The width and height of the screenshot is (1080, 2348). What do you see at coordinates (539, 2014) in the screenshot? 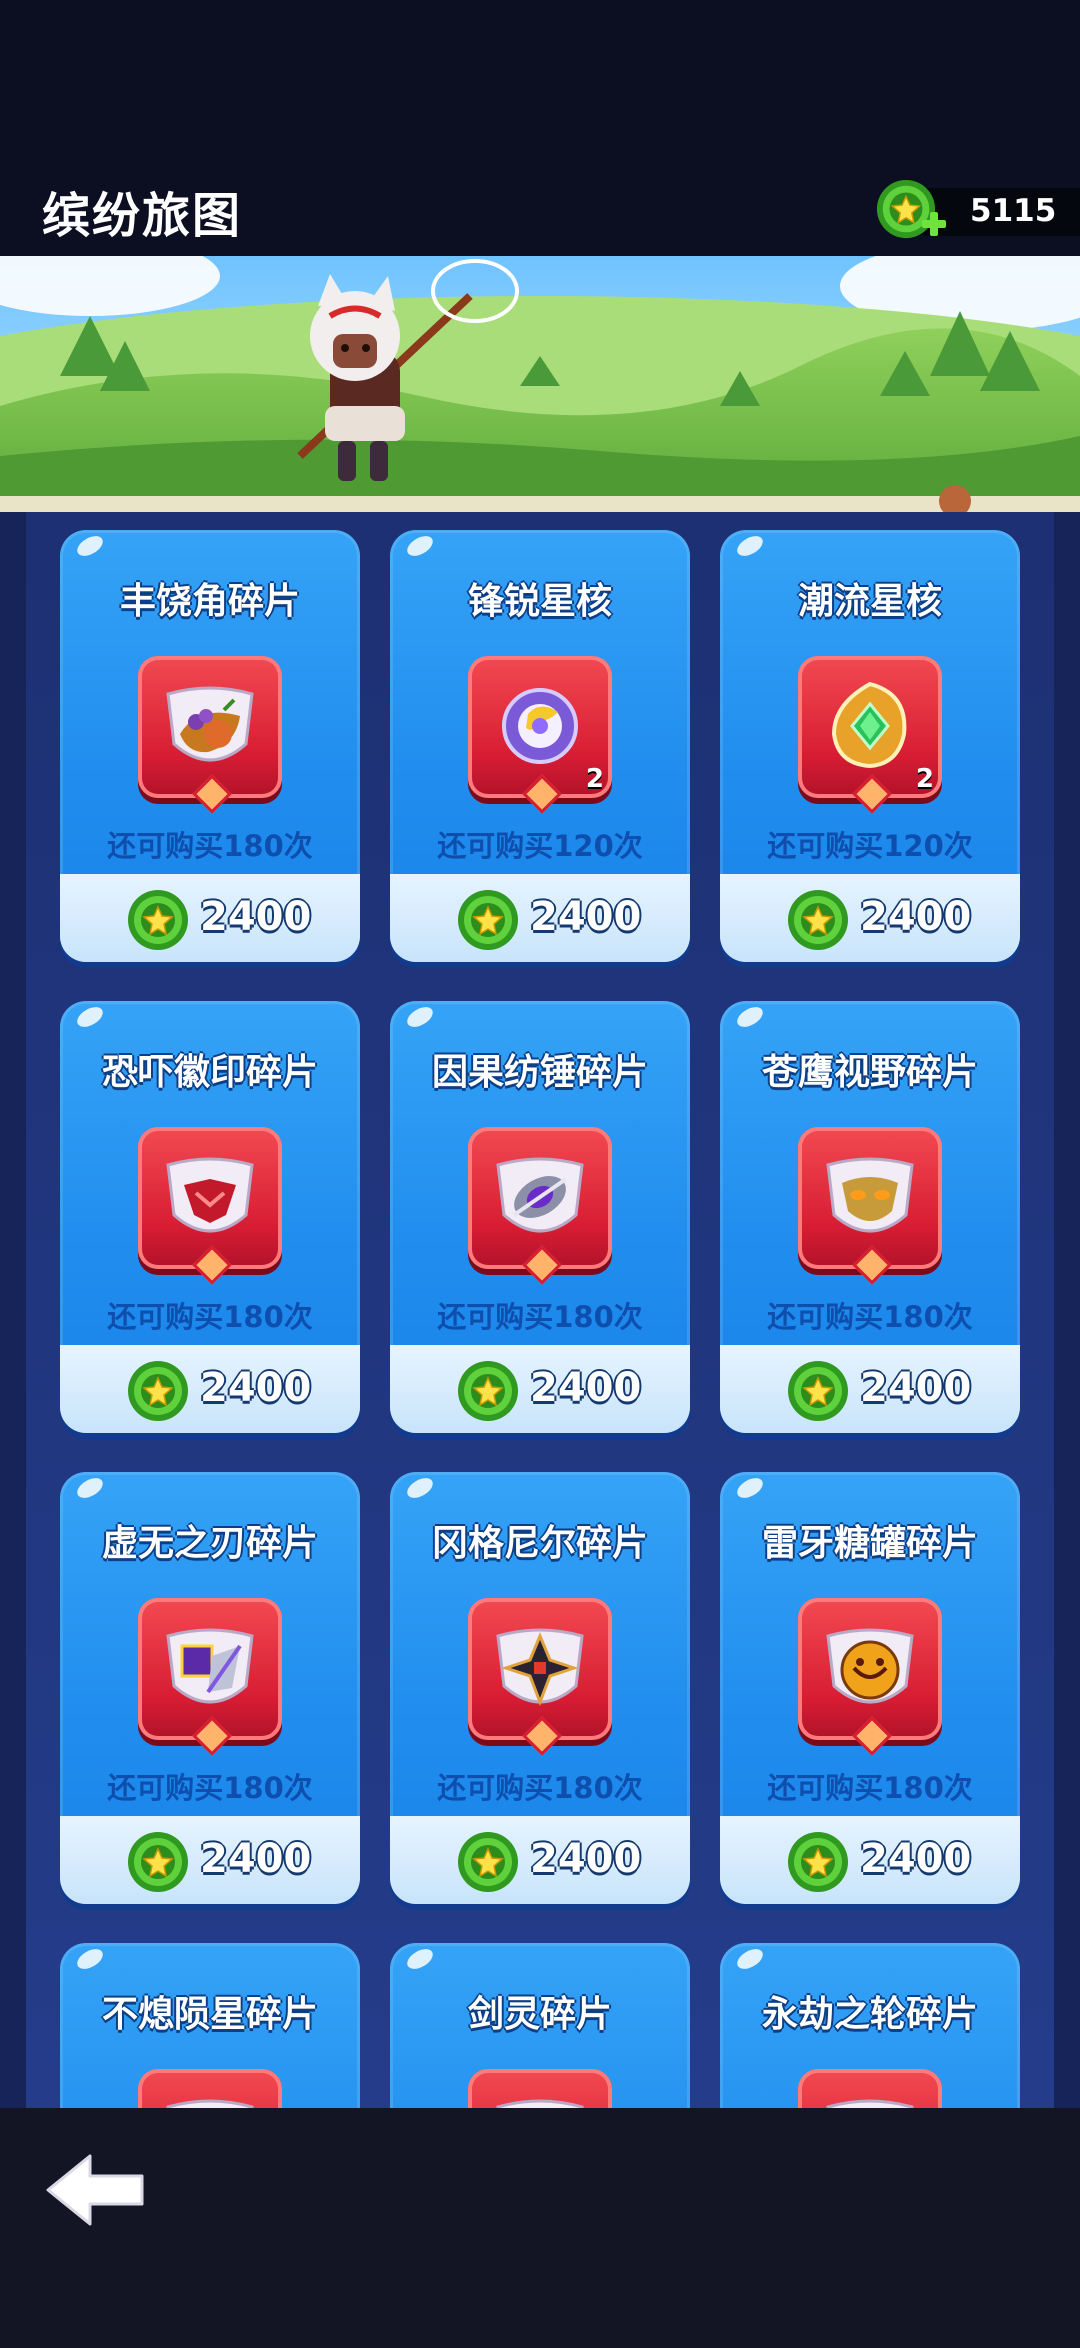
I see `item-name: 剑灵碎片` at bounding box center [539, 2014].